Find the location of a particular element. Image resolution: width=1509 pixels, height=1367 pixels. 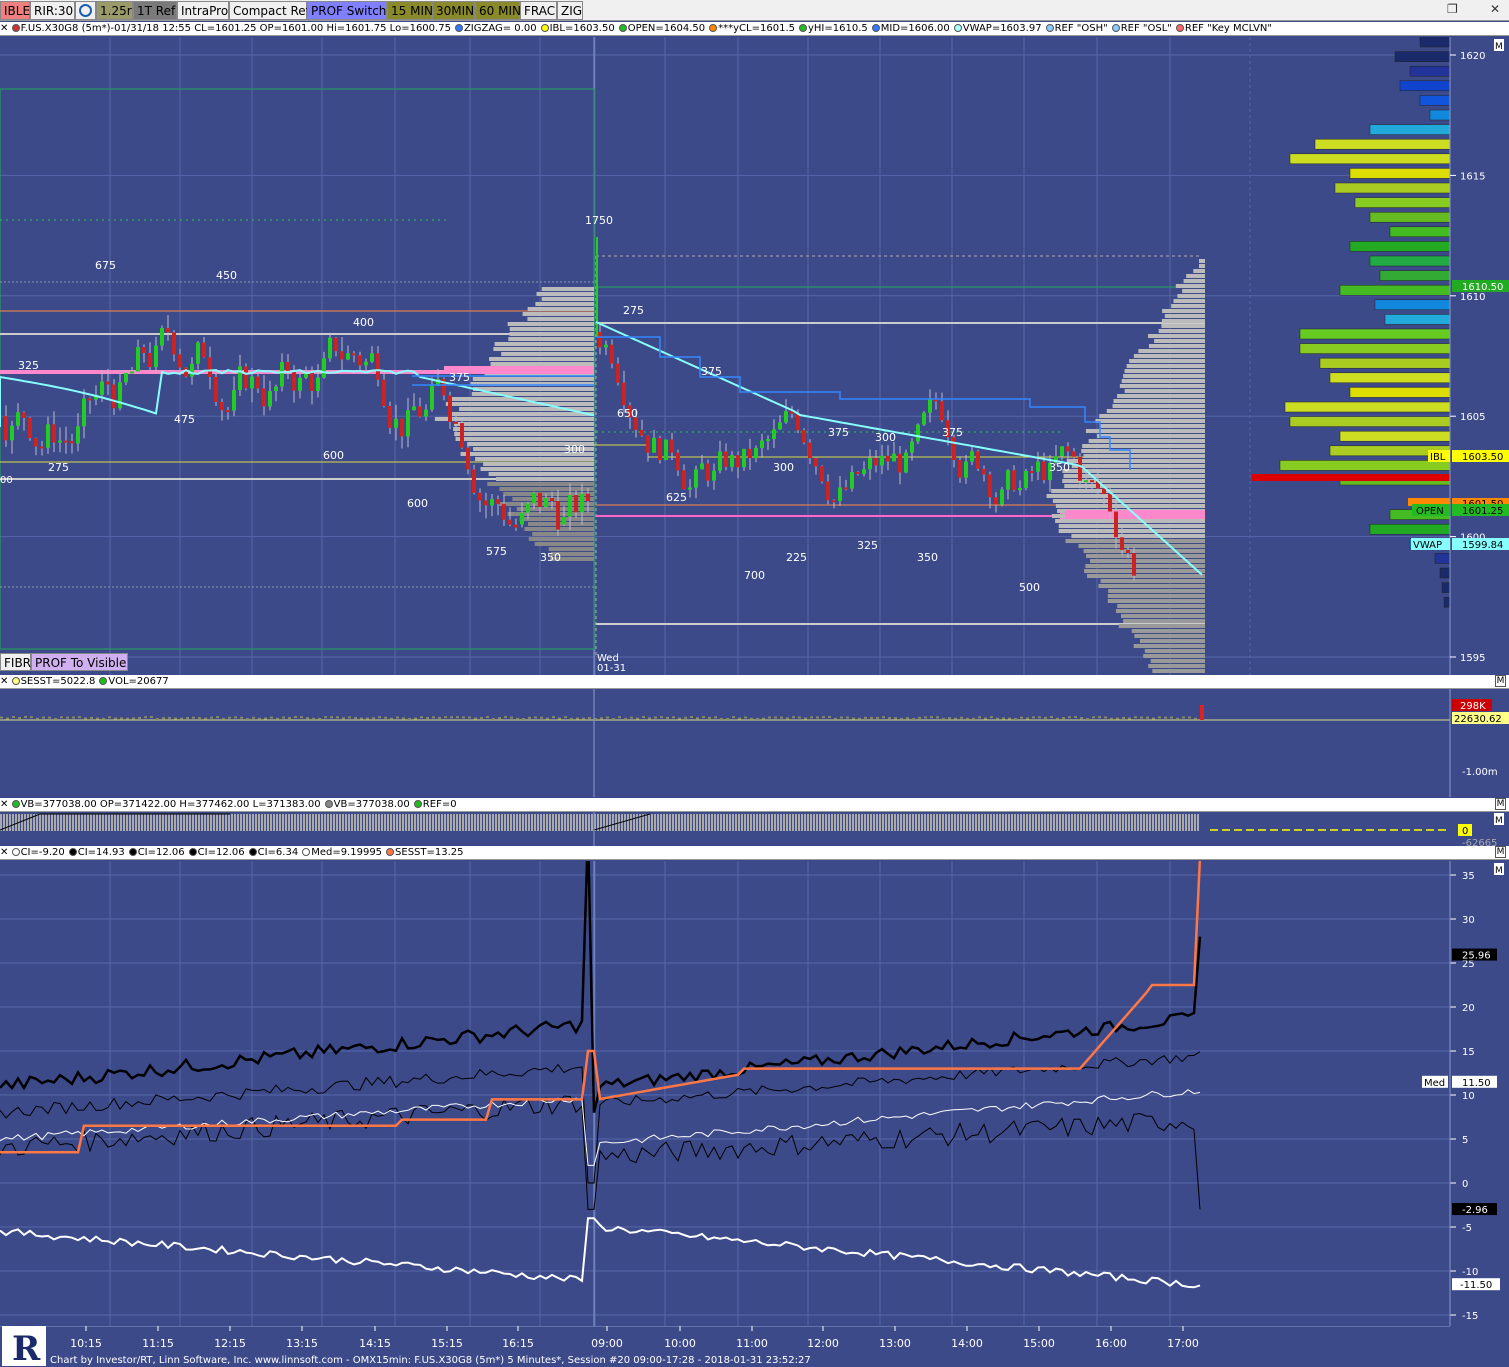

vb-panel: 0-62665 M is located at coordinates (754, 829).